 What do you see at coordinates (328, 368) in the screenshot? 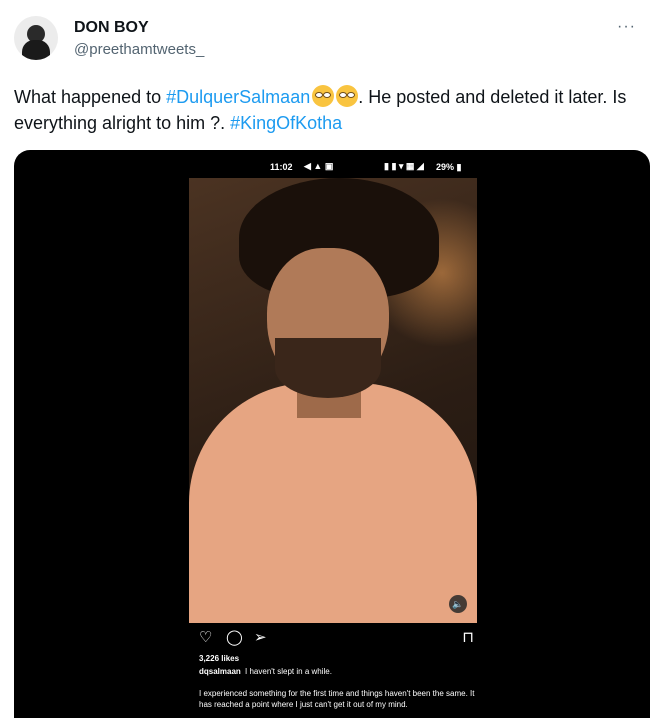
I see `person-beard` at bounding box center [328, 368].